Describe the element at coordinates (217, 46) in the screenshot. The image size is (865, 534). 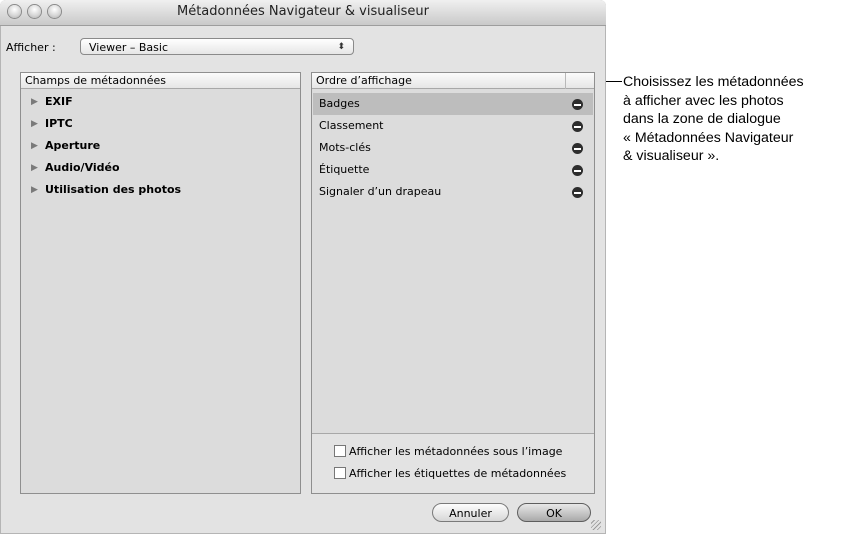
I see `preset-select: Viewer – Basic ⬍` at that location.